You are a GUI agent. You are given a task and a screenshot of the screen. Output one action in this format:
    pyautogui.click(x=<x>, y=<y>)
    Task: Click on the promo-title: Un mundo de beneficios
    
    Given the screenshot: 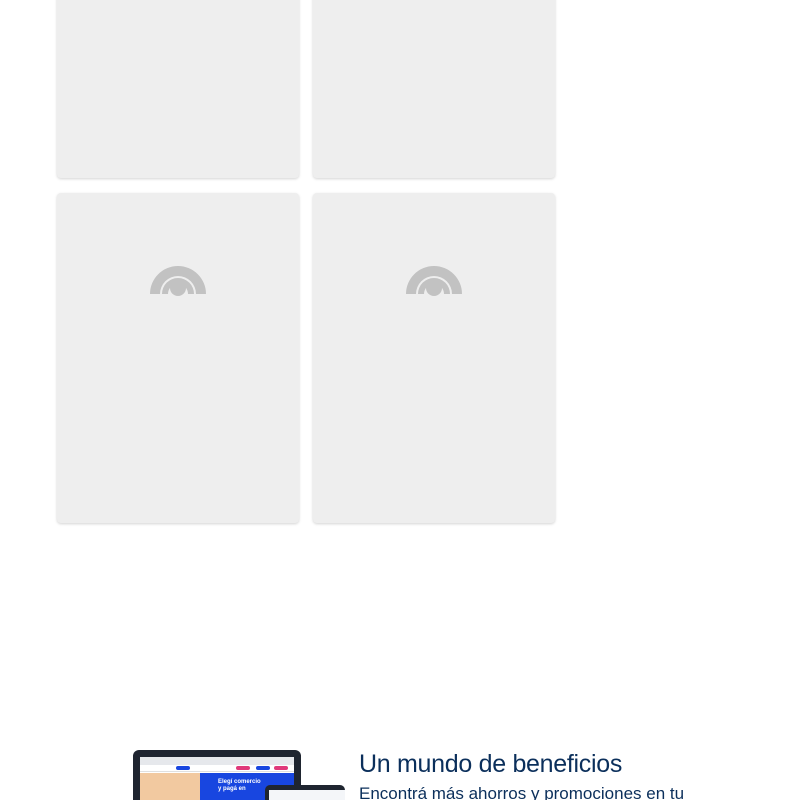 What is the action you would take?
    pyautogui.click(x=491, y=764)
    